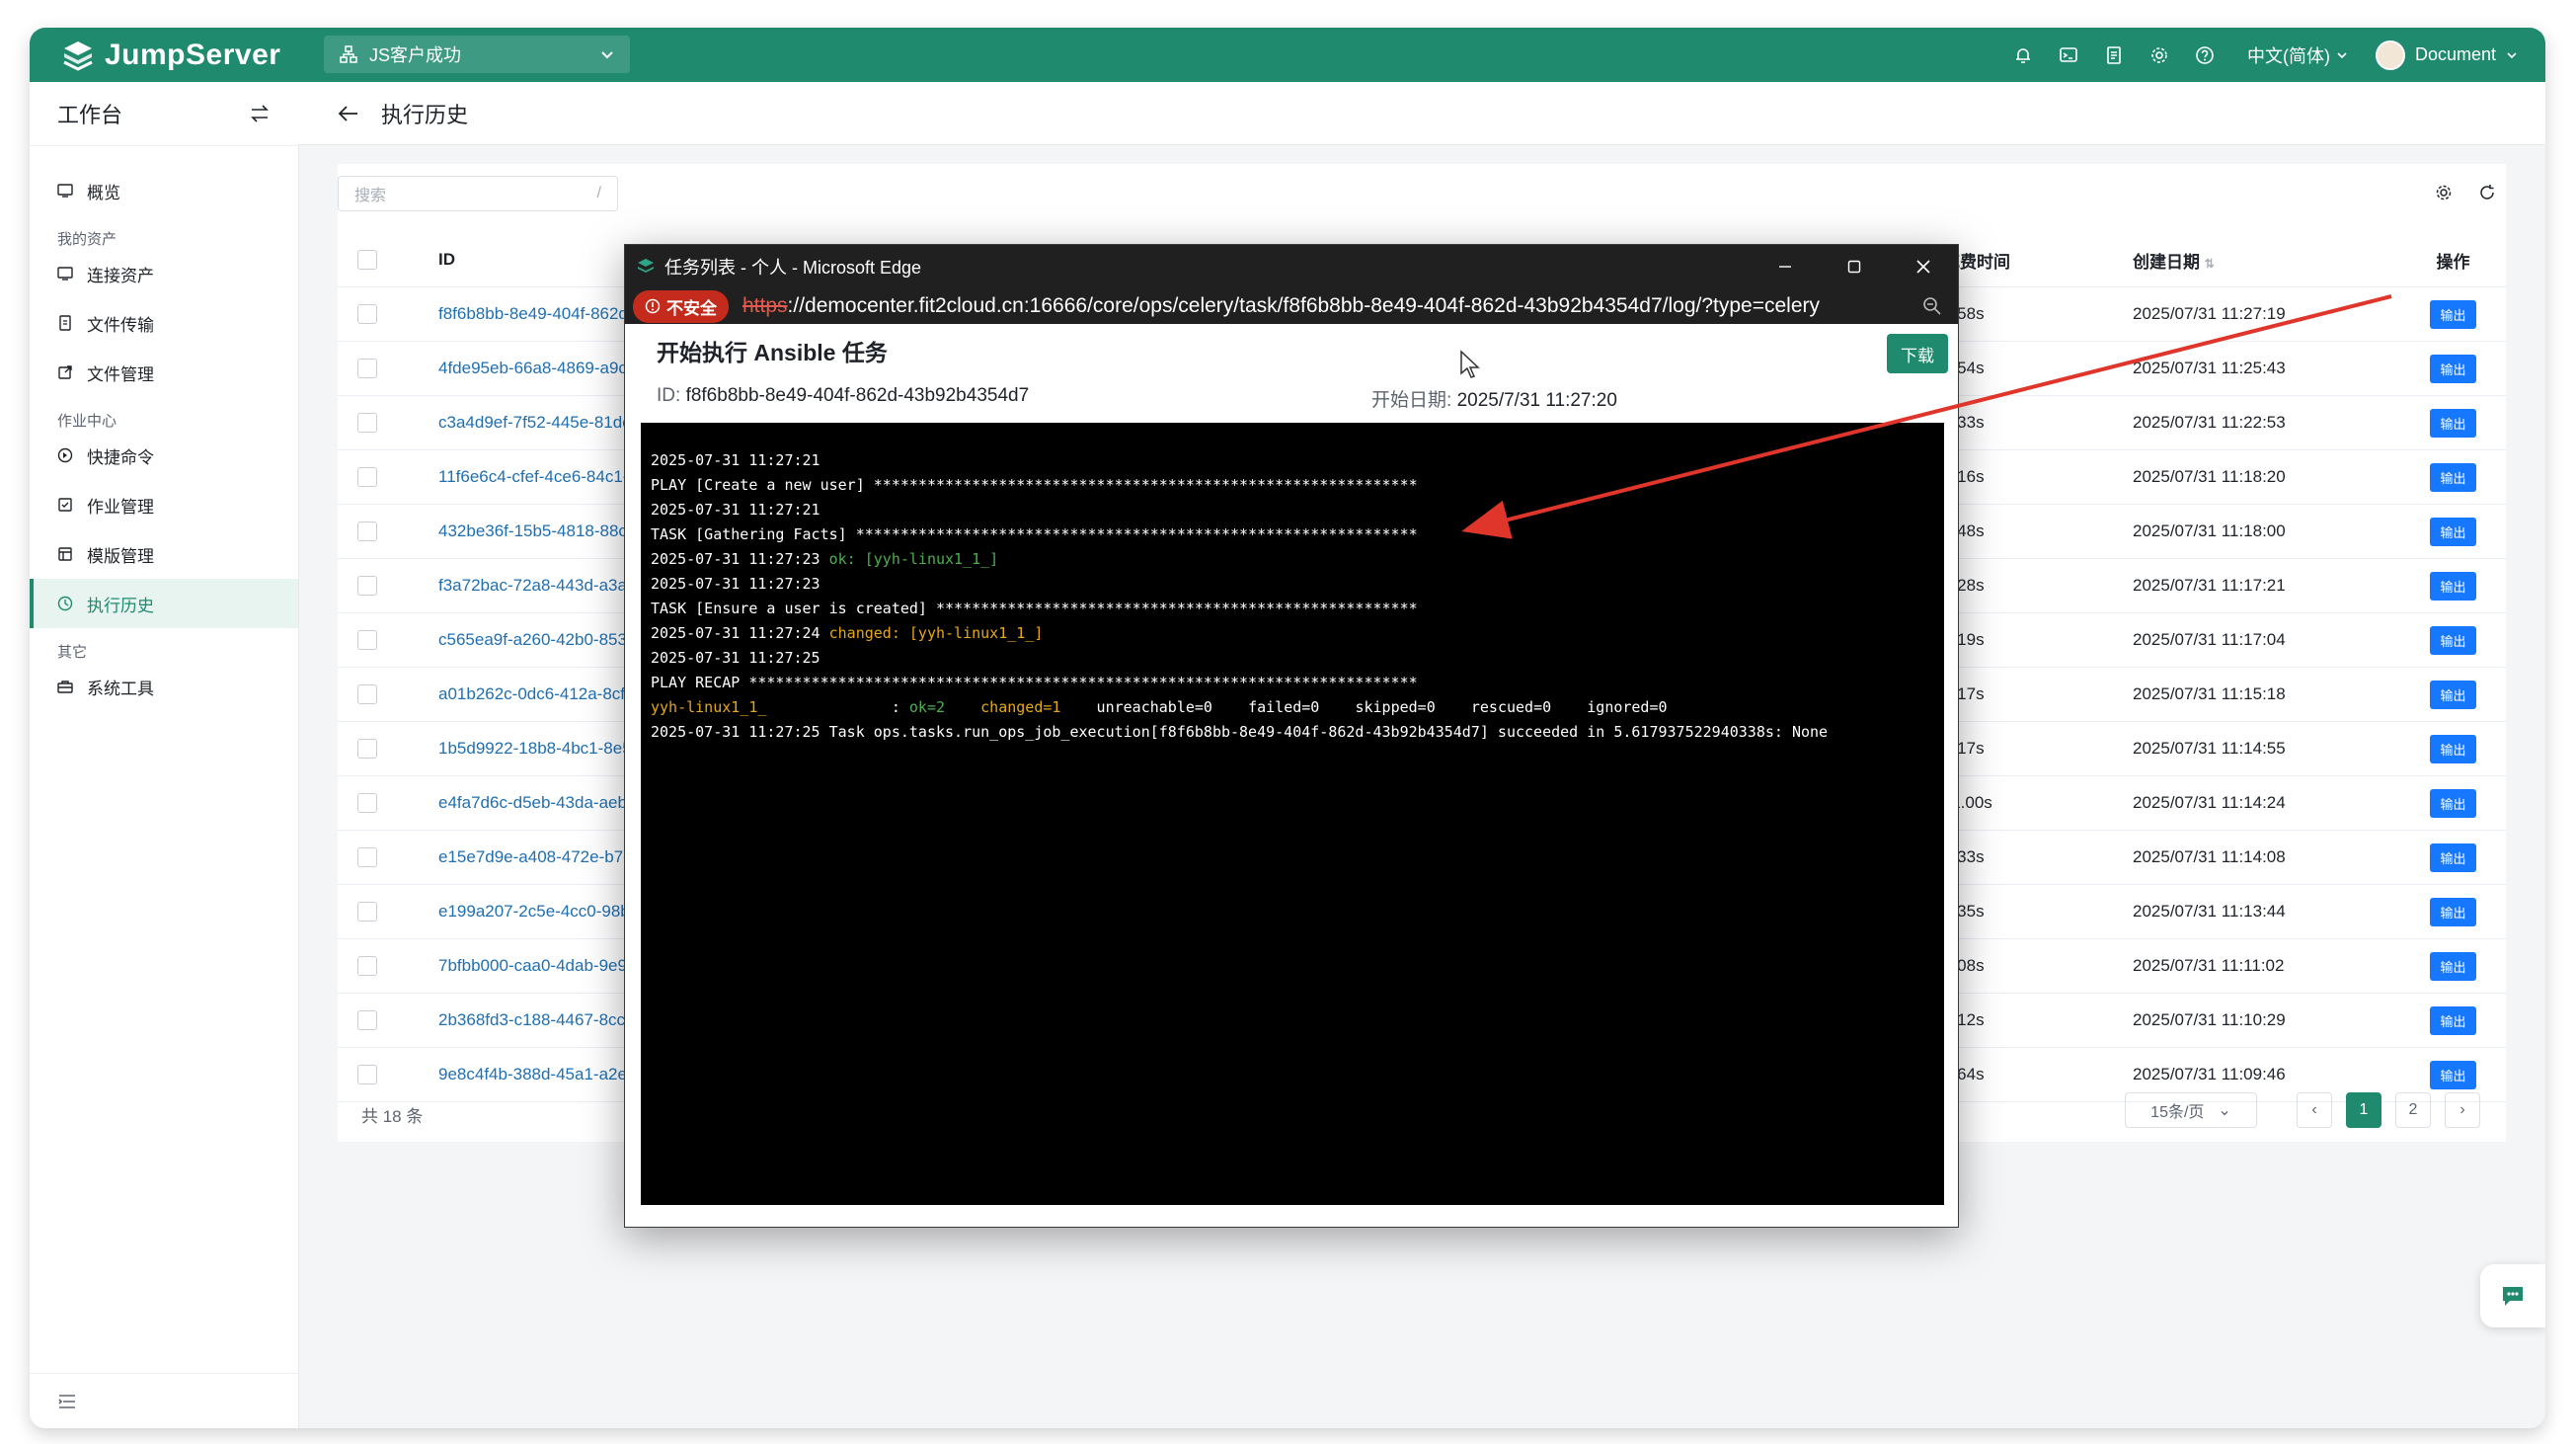 The width and height of the screenshot is (2576, 1444). What do you see at coordinates (2205, 55) in the screenshot?
I see `help-icon` at bounding box center [2205, 55].